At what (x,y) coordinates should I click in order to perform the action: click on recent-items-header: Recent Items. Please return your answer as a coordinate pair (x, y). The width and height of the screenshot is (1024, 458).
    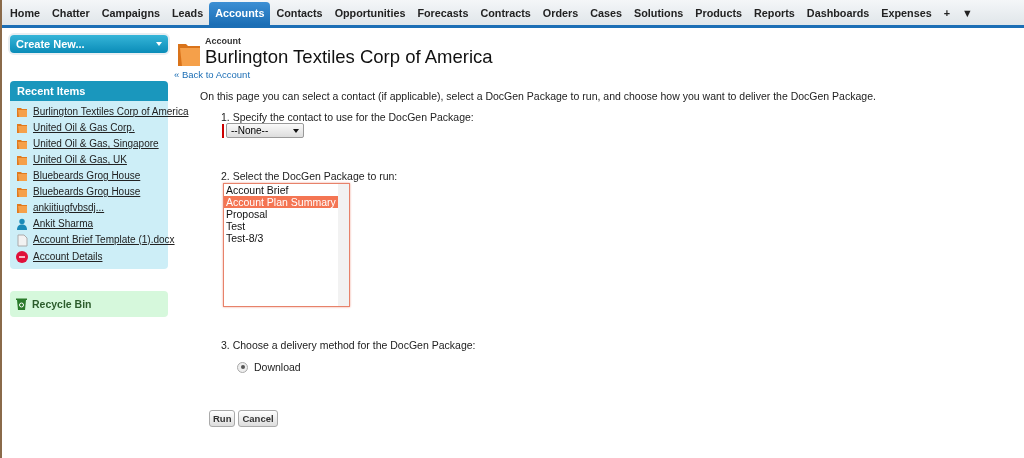
    Looking at the image, I should click on (89, 91).